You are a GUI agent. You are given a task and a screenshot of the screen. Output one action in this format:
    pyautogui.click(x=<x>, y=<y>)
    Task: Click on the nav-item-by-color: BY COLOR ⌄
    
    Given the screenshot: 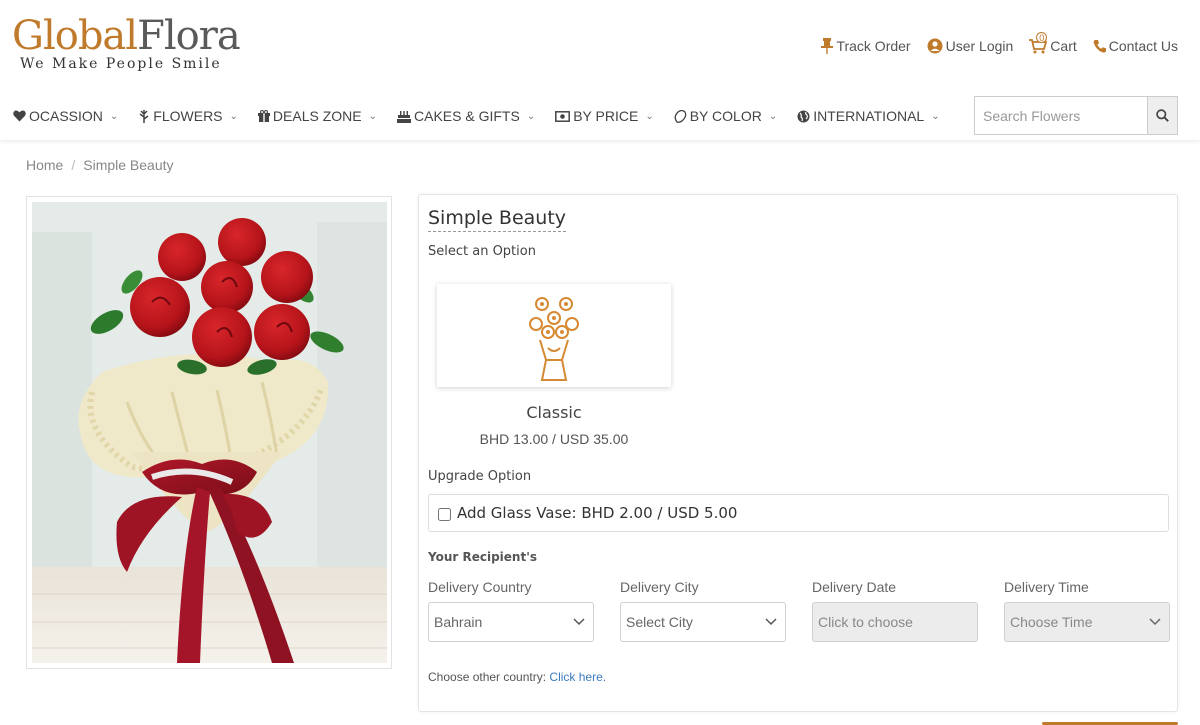 What is the action you would take?
    pyautogui.click(x=726, y=116)
    